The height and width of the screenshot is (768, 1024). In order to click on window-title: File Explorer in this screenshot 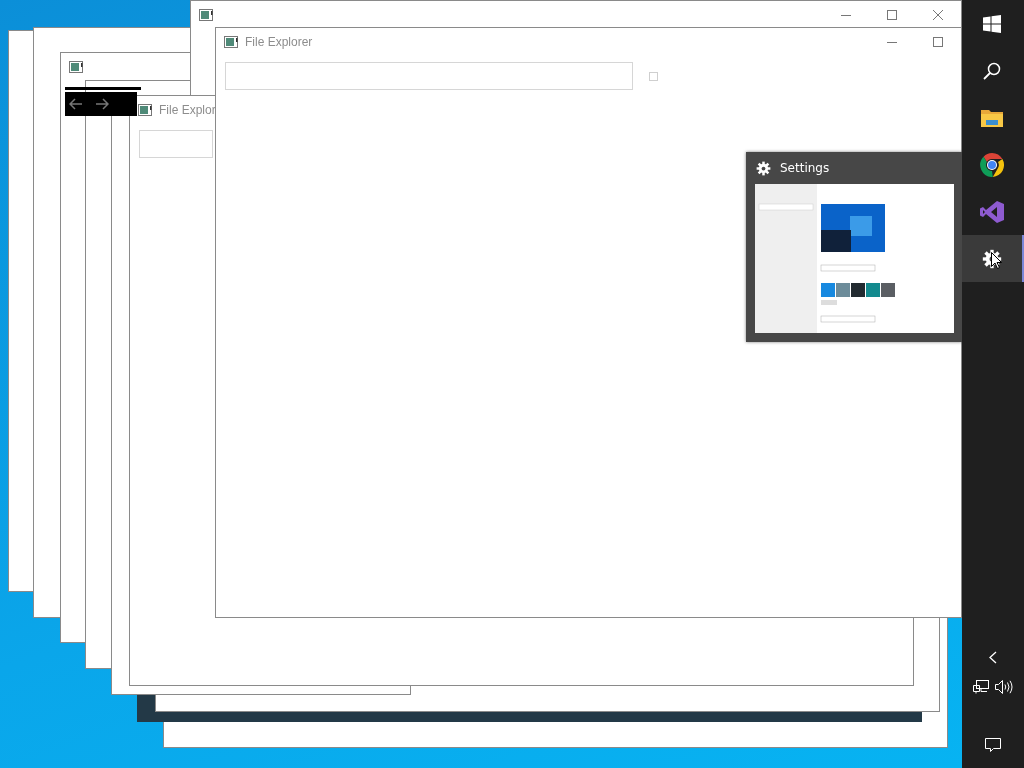, I will do `click(279, 42)`.